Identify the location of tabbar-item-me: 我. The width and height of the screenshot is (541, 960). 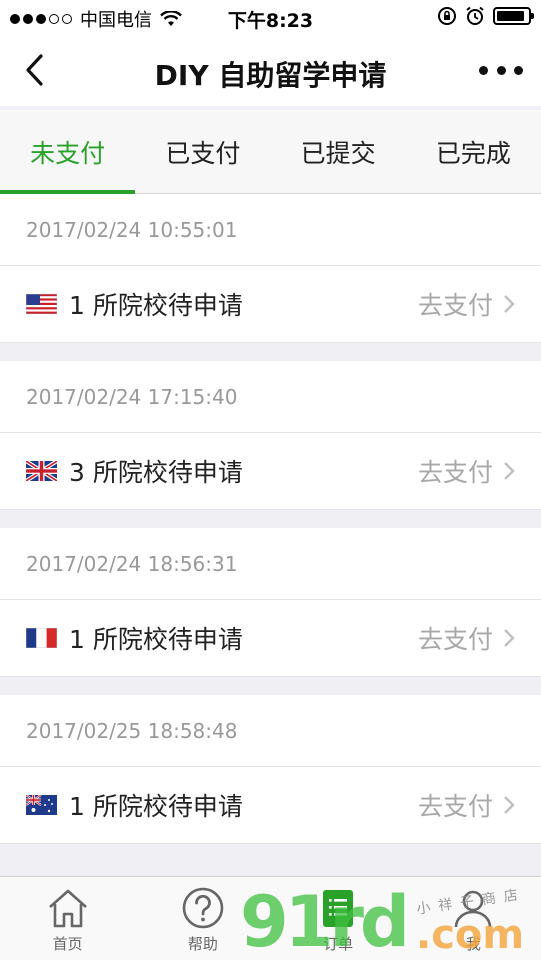
(473, 918).